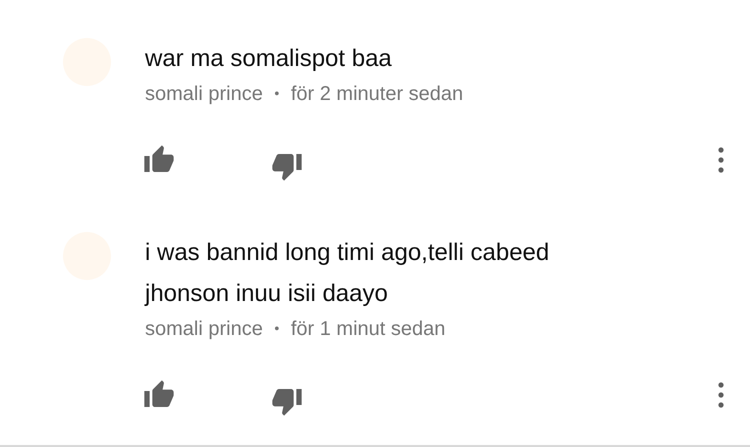 The height and width of the screenshot is (447, 750). What do you see at coordinates (269, 59) in the screenshot?
I see `comment-text: war ma somalispot baa` at bounding box center [269, 59].